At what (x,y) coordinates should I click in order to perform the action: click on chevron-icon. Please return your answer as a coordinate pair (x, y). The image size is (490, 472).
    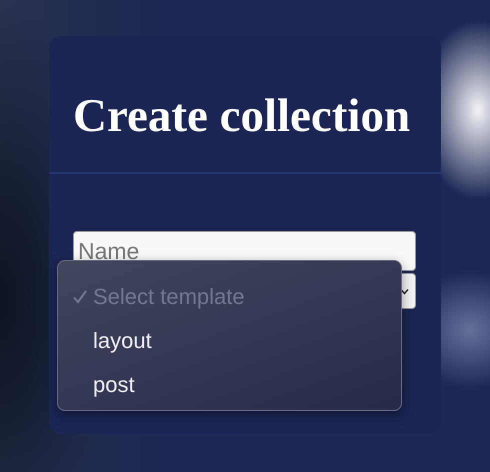
    Looking at the image, I should click on (404, 291).